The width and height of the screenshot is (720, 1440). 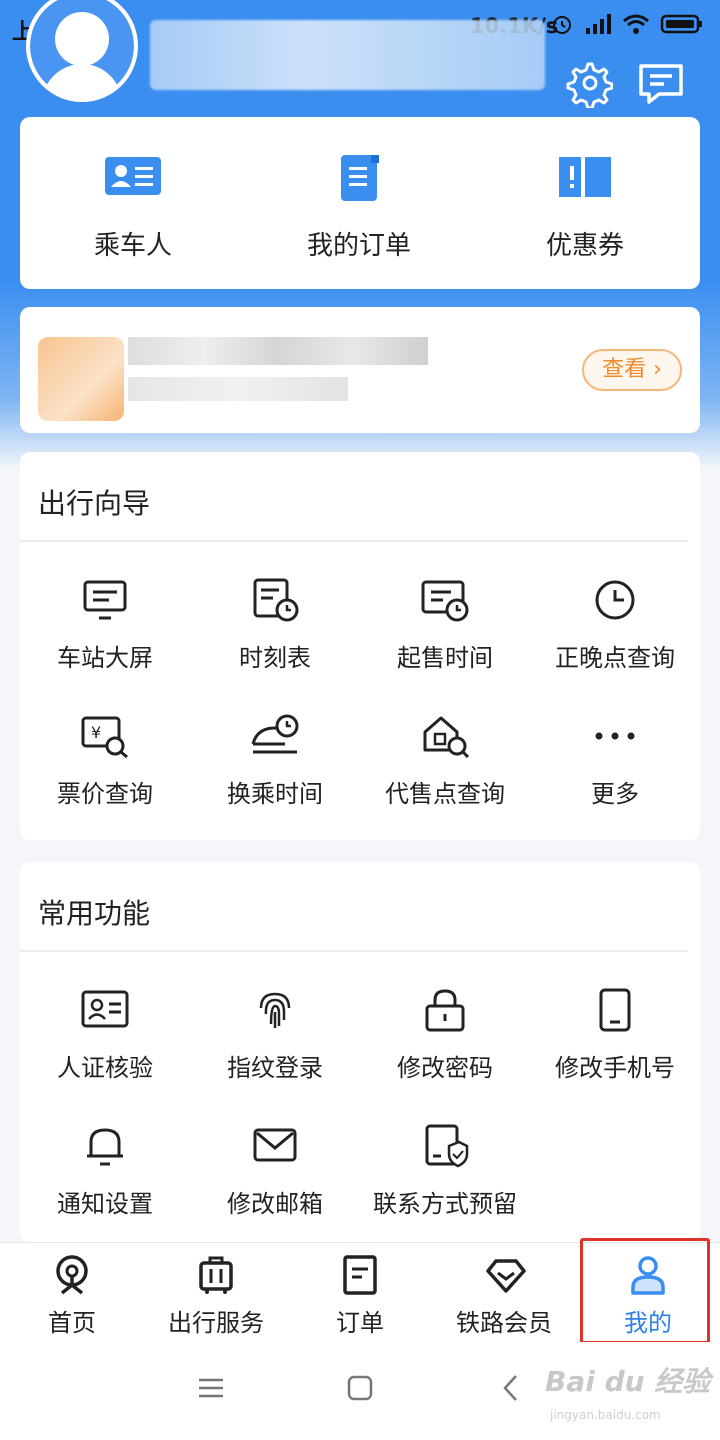 I want to click on mail-icon, so click(x=275, y=1145).